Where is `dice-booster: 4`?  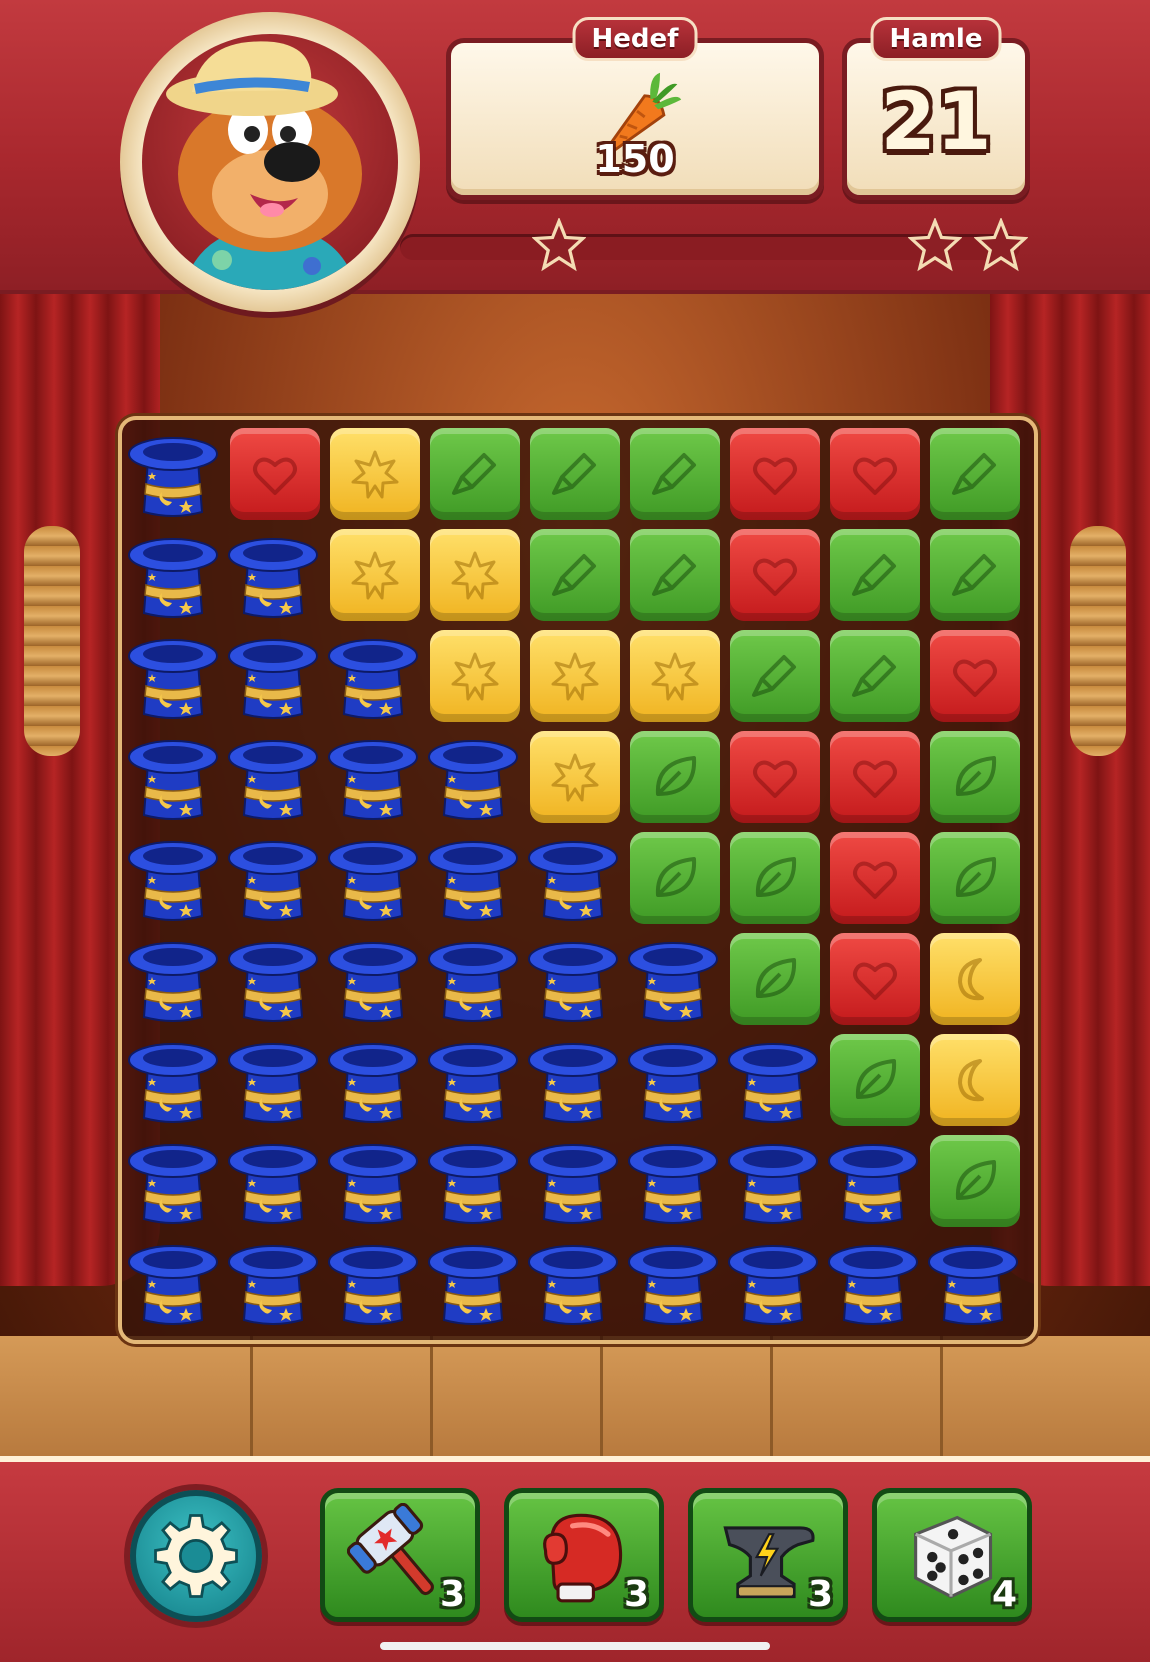 dice-booster: 4 is located at coordinates (952, 1555).